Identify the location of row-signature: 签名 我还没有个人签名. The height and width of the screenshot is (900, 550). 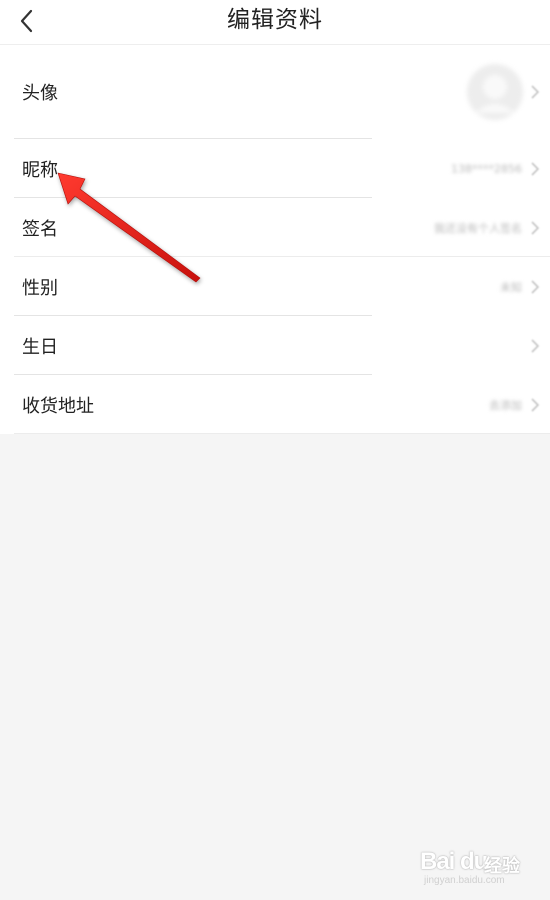
(275, 227).